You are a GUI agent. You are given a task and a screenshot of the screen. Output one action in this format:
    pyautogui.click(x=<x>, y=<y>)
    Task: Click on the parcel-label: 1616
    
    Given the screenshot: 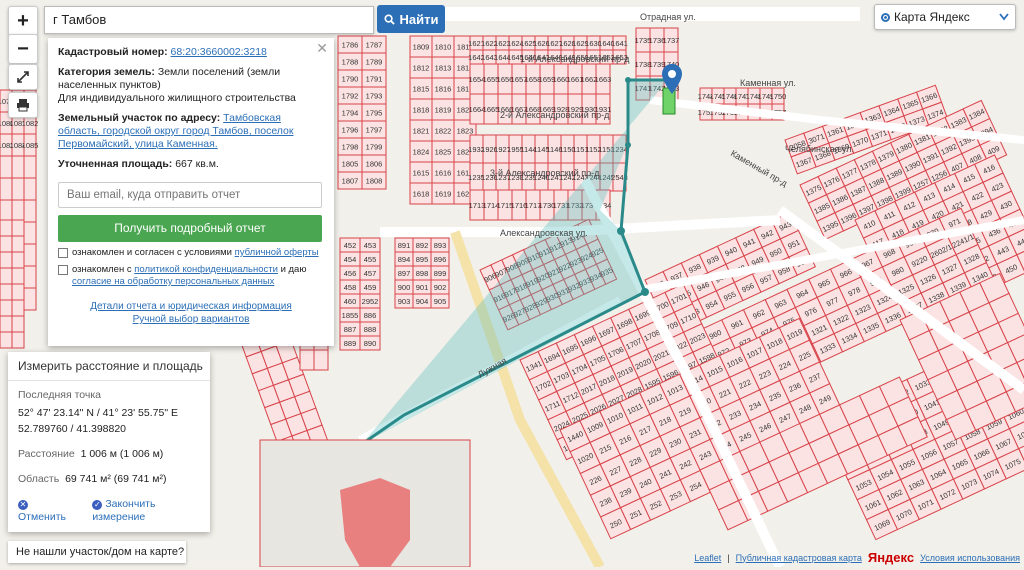 What is the action you would take?
    pyautogui.click(x=443, y=173)
    